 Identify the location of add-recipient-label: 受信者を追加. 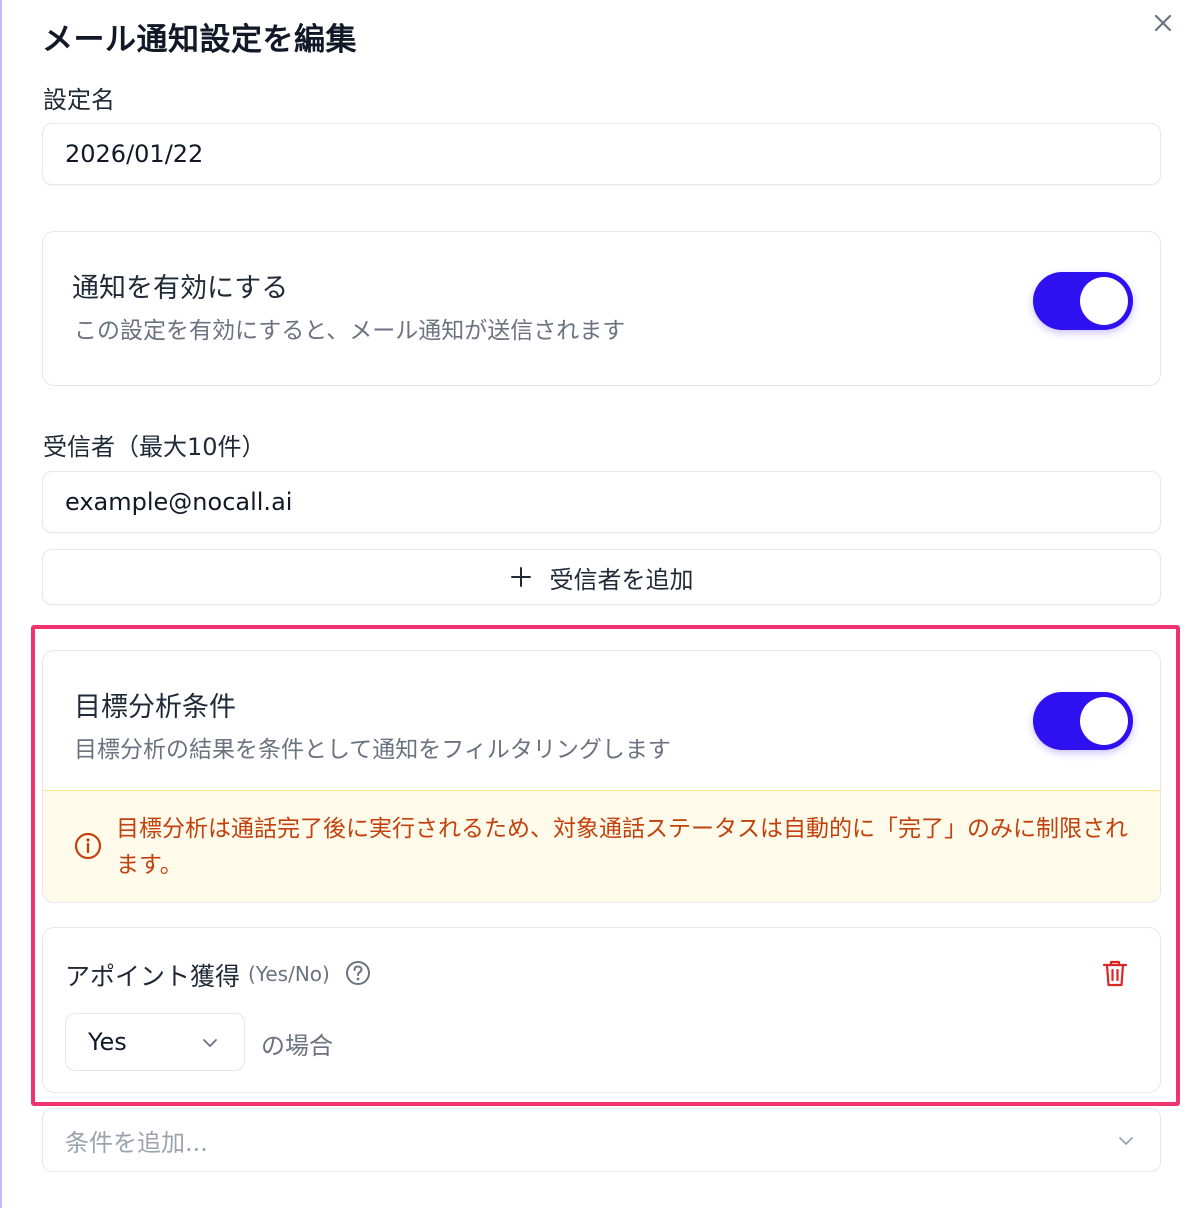
(621, 579).